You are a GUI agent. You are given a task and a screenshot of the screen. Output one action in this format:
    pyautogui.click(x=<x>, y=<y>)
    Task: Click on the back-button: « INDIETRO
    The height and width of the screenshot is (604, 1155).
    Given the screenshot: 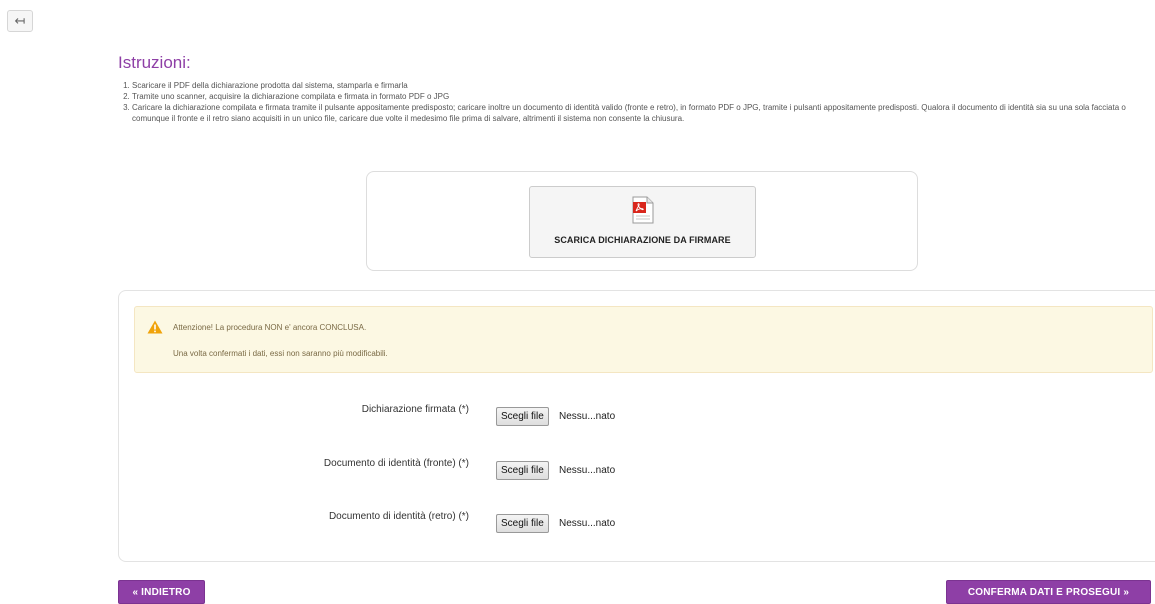 What is the action you would take?
    pyautogui.click(x=161, y=592)
    